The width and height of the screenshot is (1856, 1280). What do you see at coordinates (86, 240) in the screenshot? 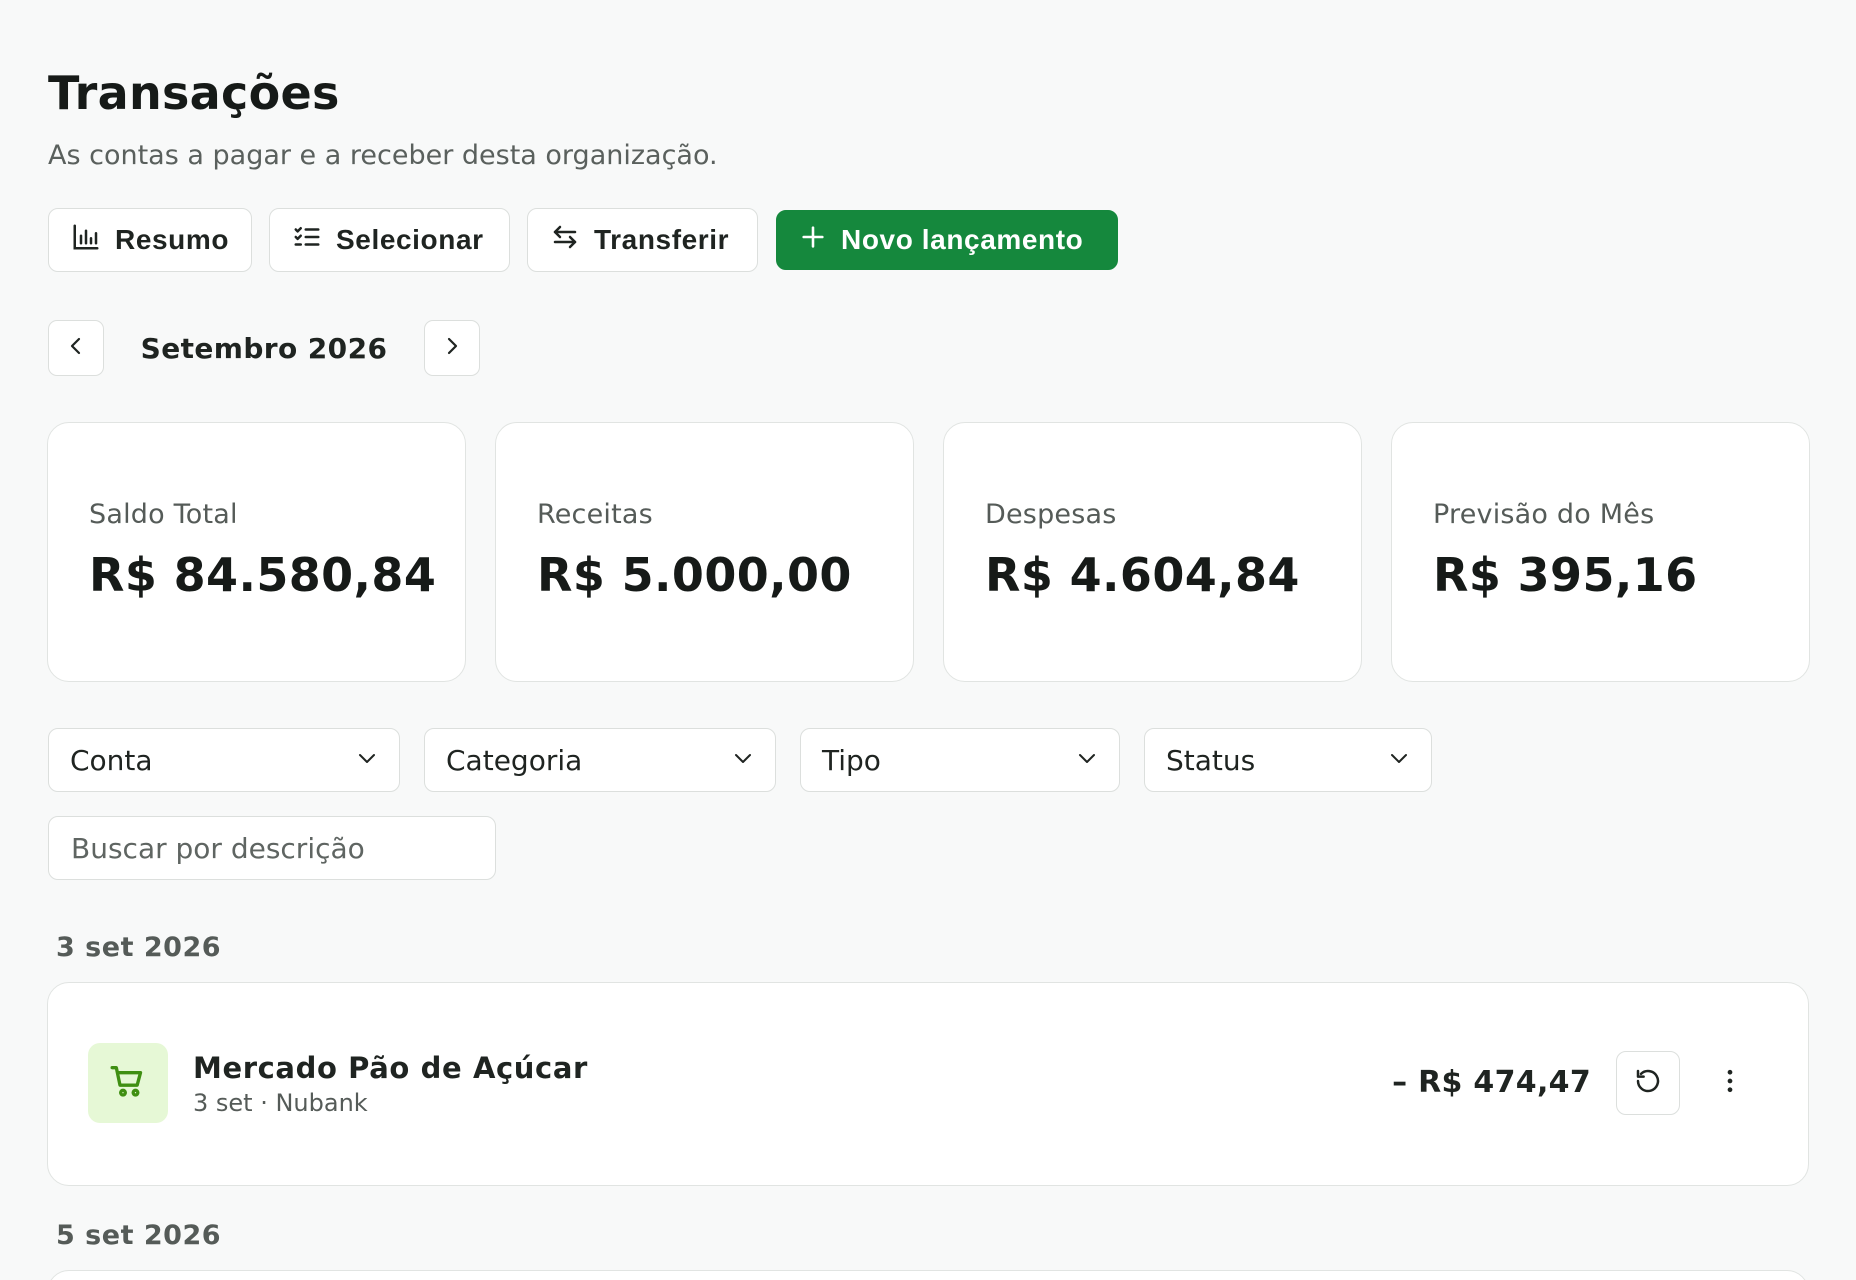
I see `bar-chart-icon` at bounding box center [86, 240].